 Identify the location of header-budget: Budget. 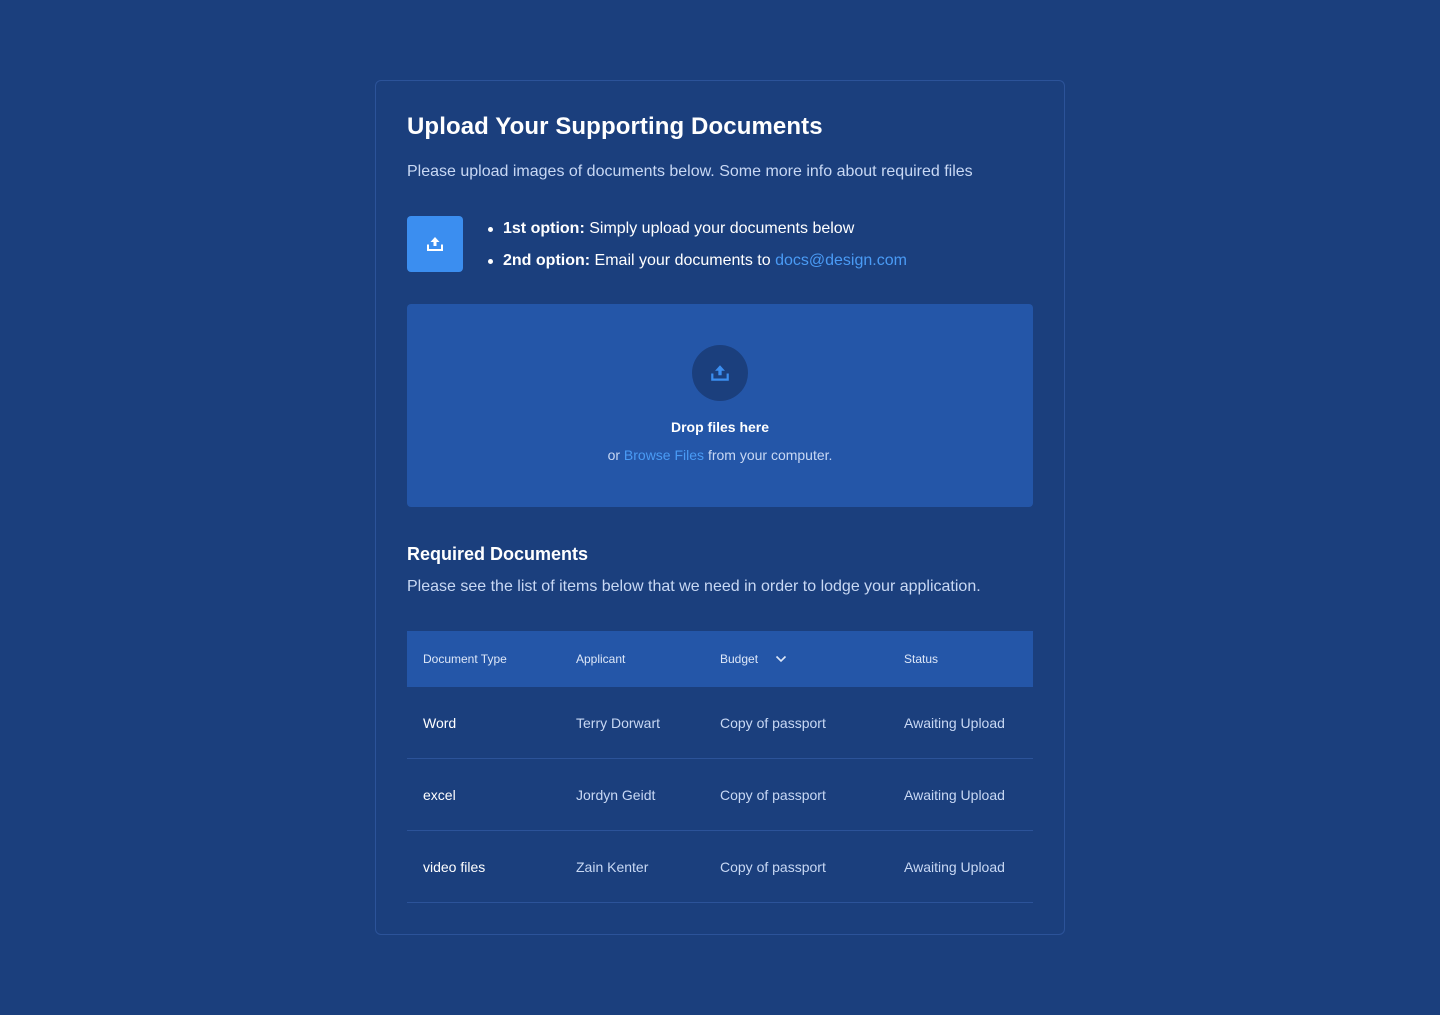
(753, 659).